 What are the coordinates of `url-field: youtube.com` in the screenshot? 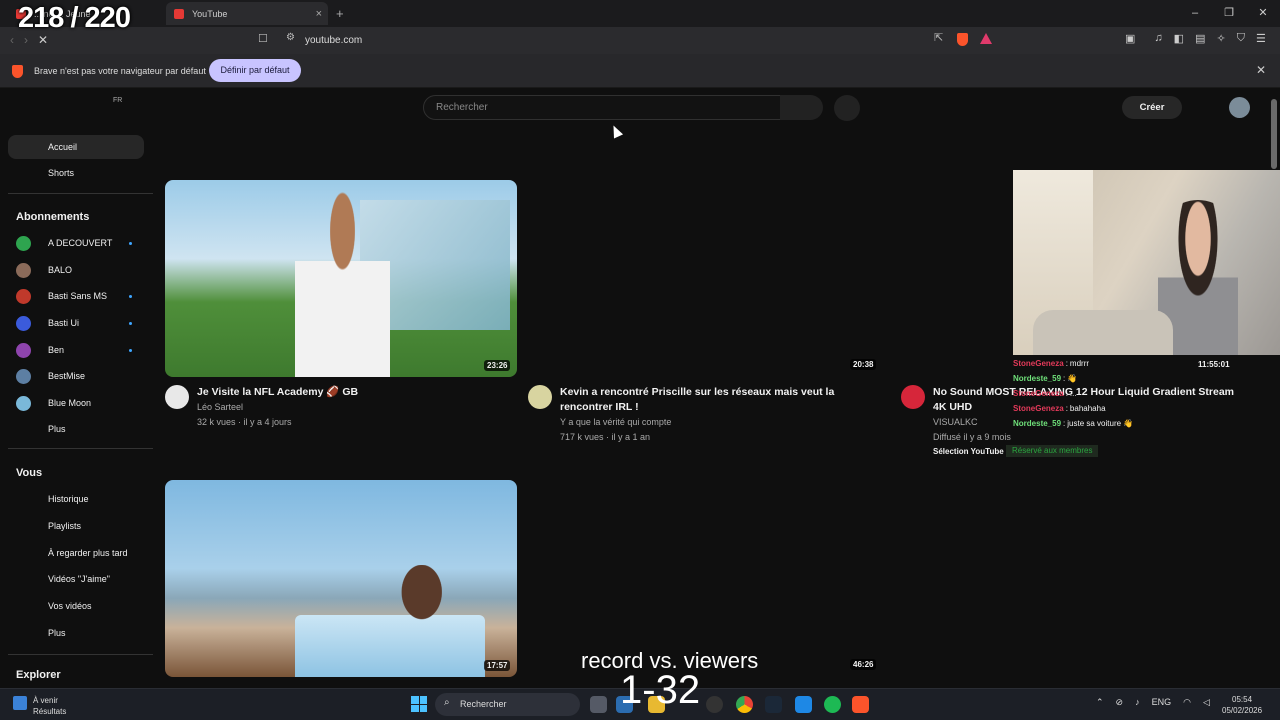 It's located at (625, 40).